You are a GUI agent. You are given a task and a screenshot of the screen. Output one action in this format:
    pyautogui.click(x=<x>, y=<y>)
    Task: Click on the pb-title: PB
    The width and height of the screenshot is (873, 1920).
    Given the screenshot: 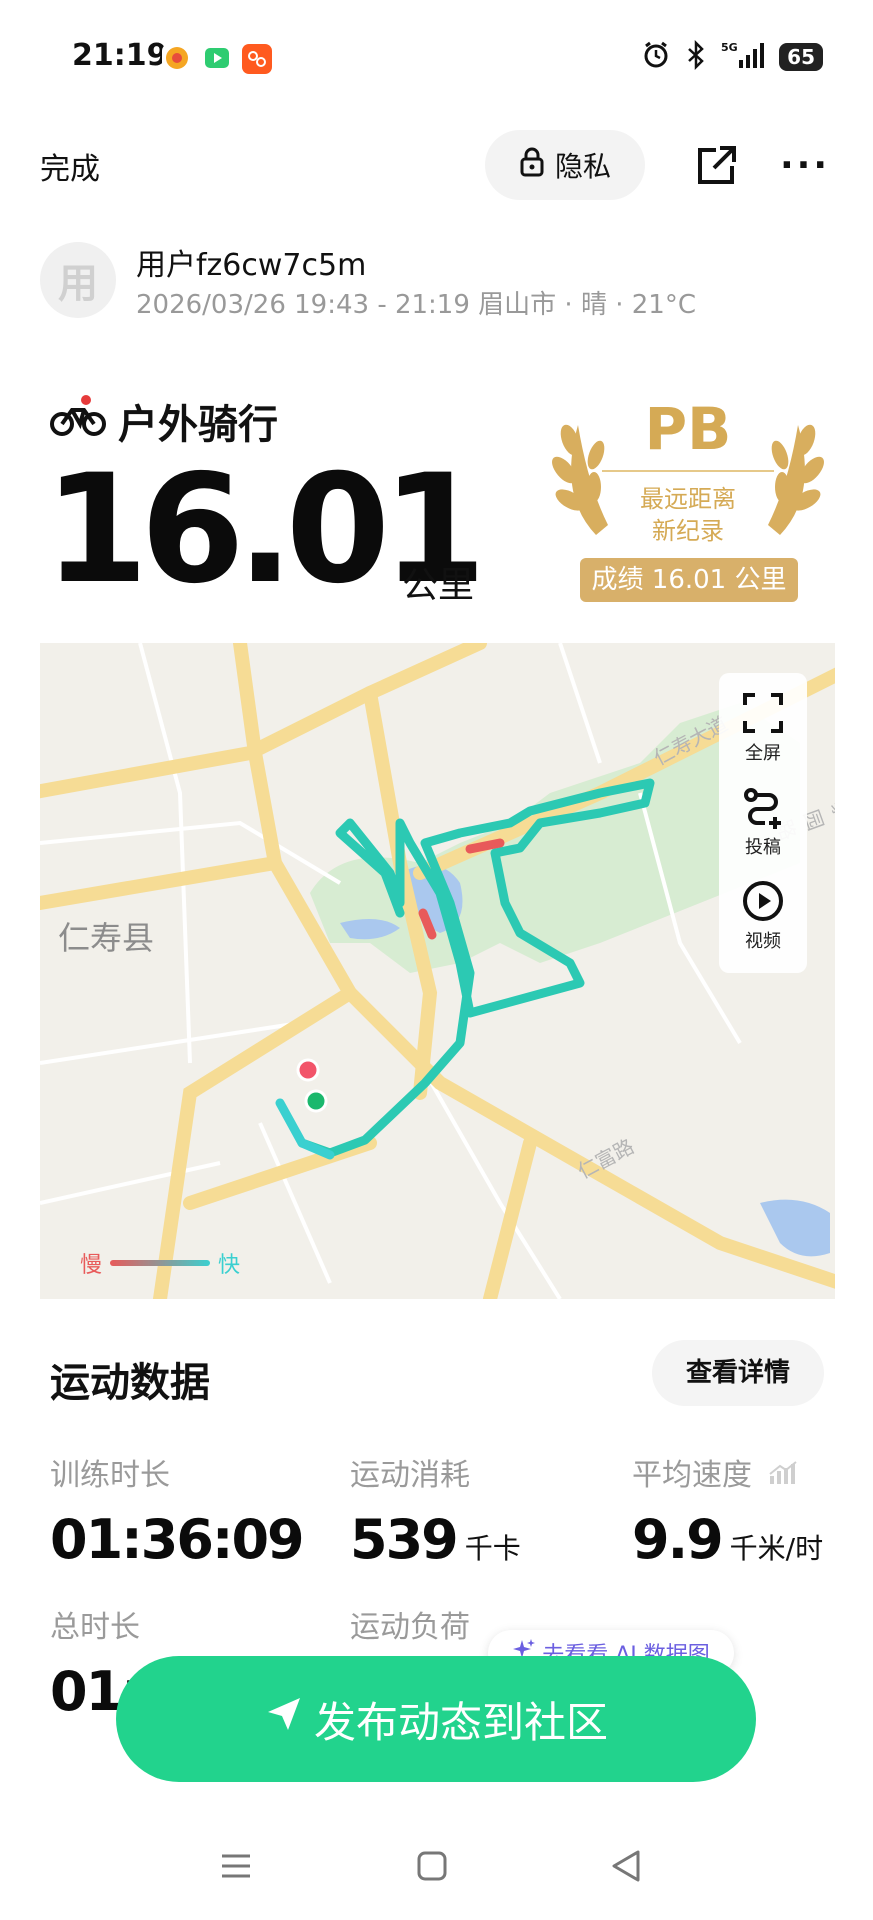 What is the action you would take?
    pyautogui.click(x=688, y=429)
    